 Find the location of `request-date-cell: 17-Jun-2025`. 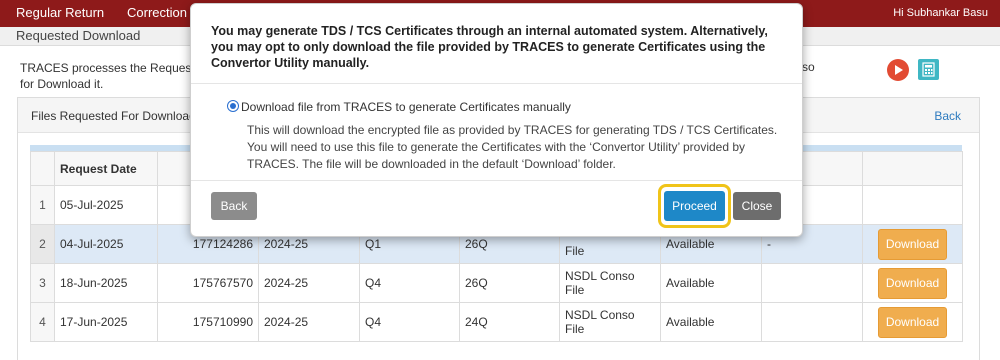

request-date-cell: 17-Jun-2025 is located at coordinates (106, 322).